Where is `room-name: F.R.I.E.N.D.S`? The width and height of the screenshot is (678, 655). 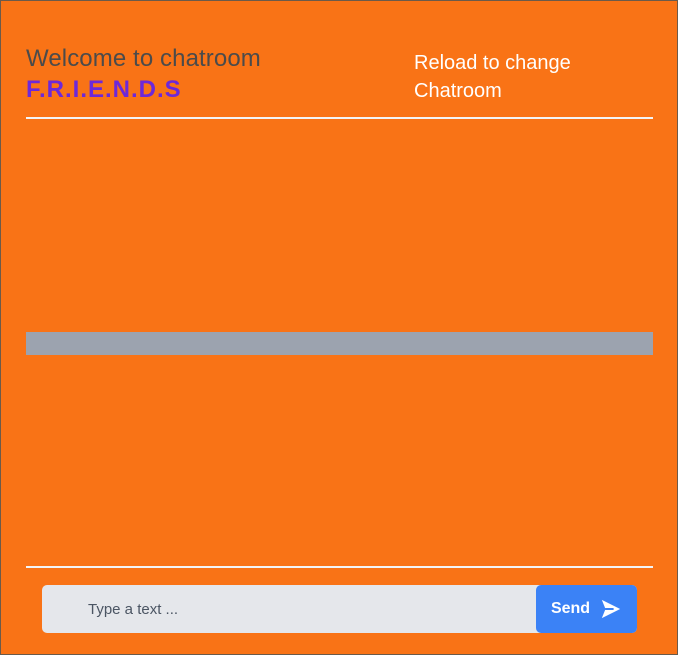 room-name: F.R.I.E.N.D.S is located at coordinates (104, 89).